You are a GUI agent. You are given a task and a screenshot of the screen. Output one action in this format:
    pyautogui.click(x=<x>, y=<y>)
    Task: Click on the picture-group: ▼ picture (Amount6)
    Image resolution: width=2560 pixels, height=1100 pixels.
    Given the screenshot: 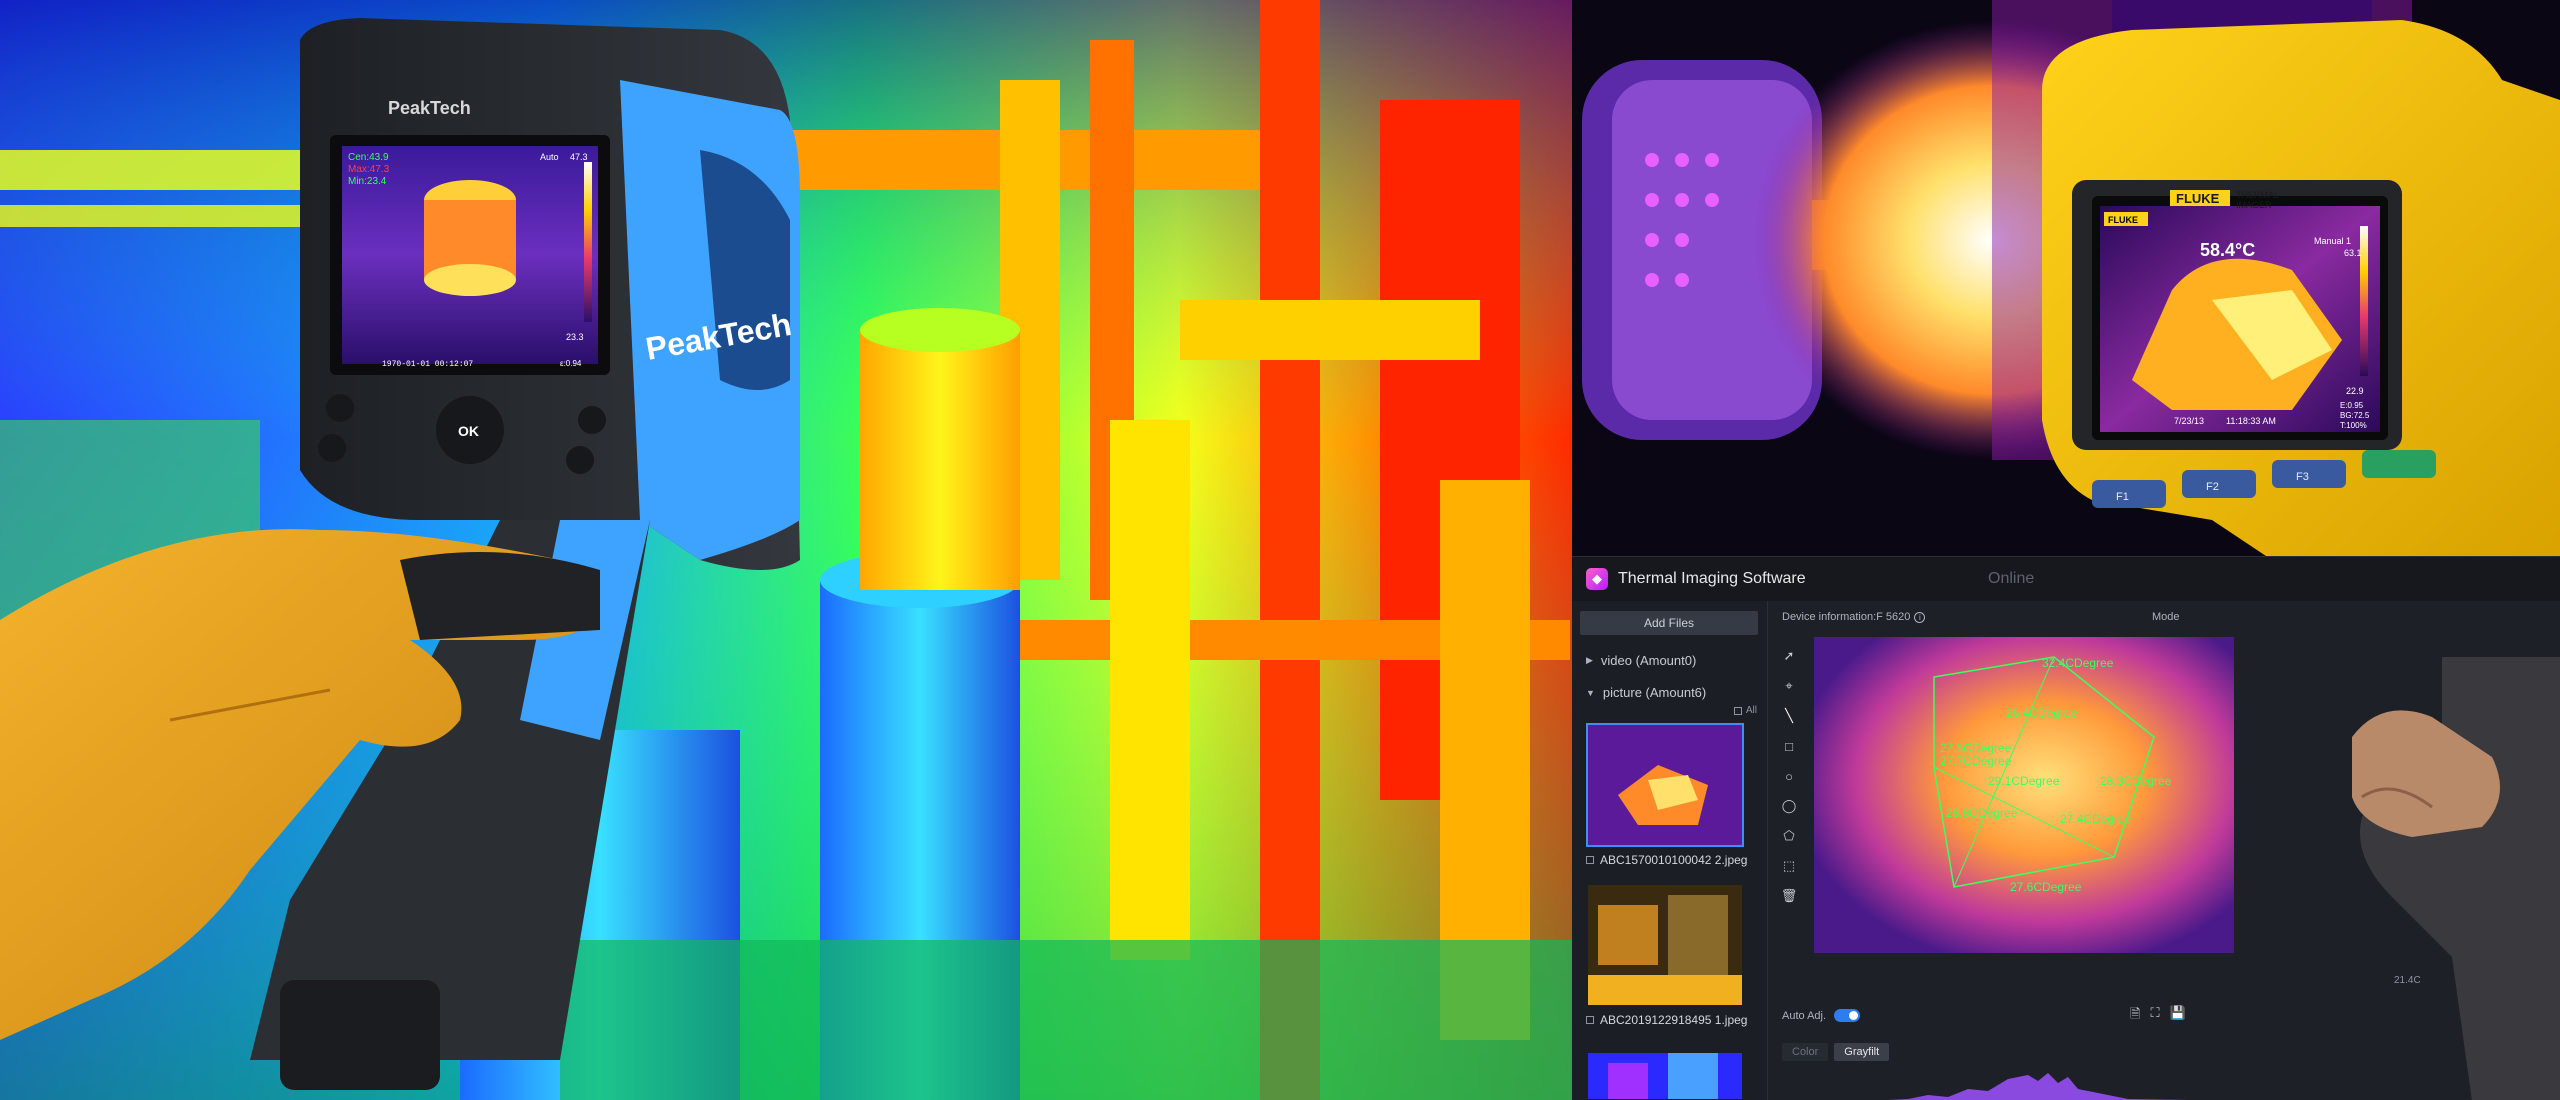 What is the action you would take?
    pyautogui.click(x=1646, y=692)
    